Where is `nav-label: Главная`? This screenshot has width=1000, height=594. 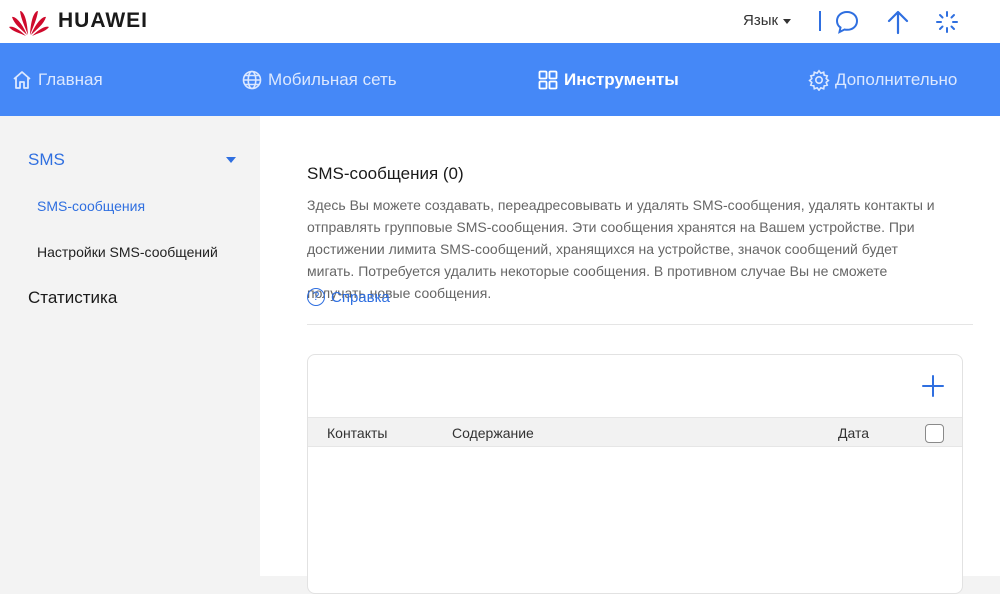 nav-label: Главная is located at coordinates (70, 79).